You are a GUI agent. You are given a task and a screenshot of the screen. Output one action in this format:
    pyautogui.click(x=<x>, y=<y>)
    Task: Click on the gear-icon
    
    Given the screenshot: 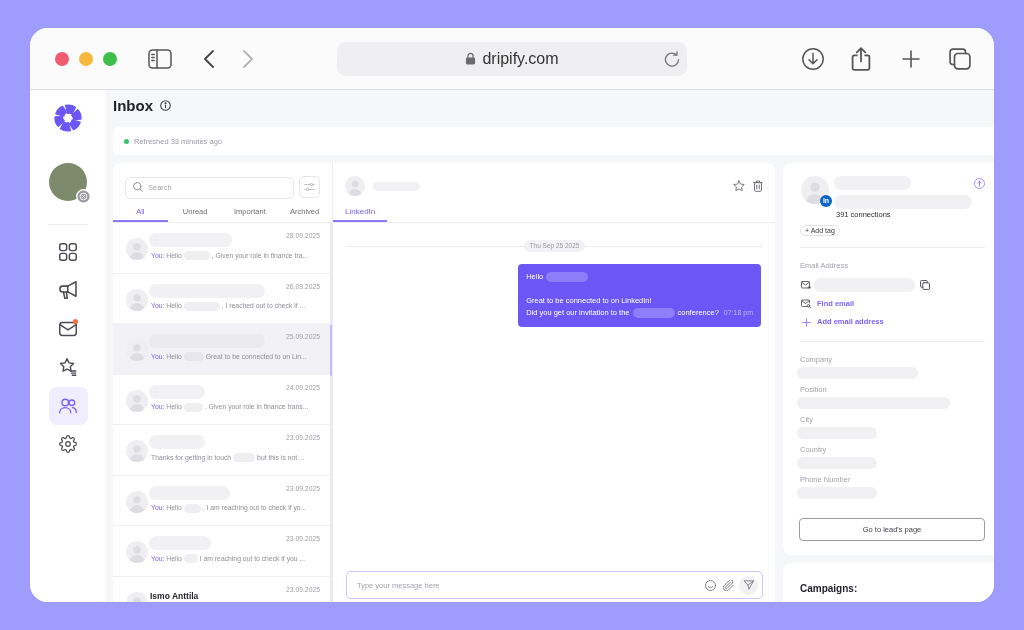 What is the action you would take?
    pyautogui.click(x=68, y=444)
    